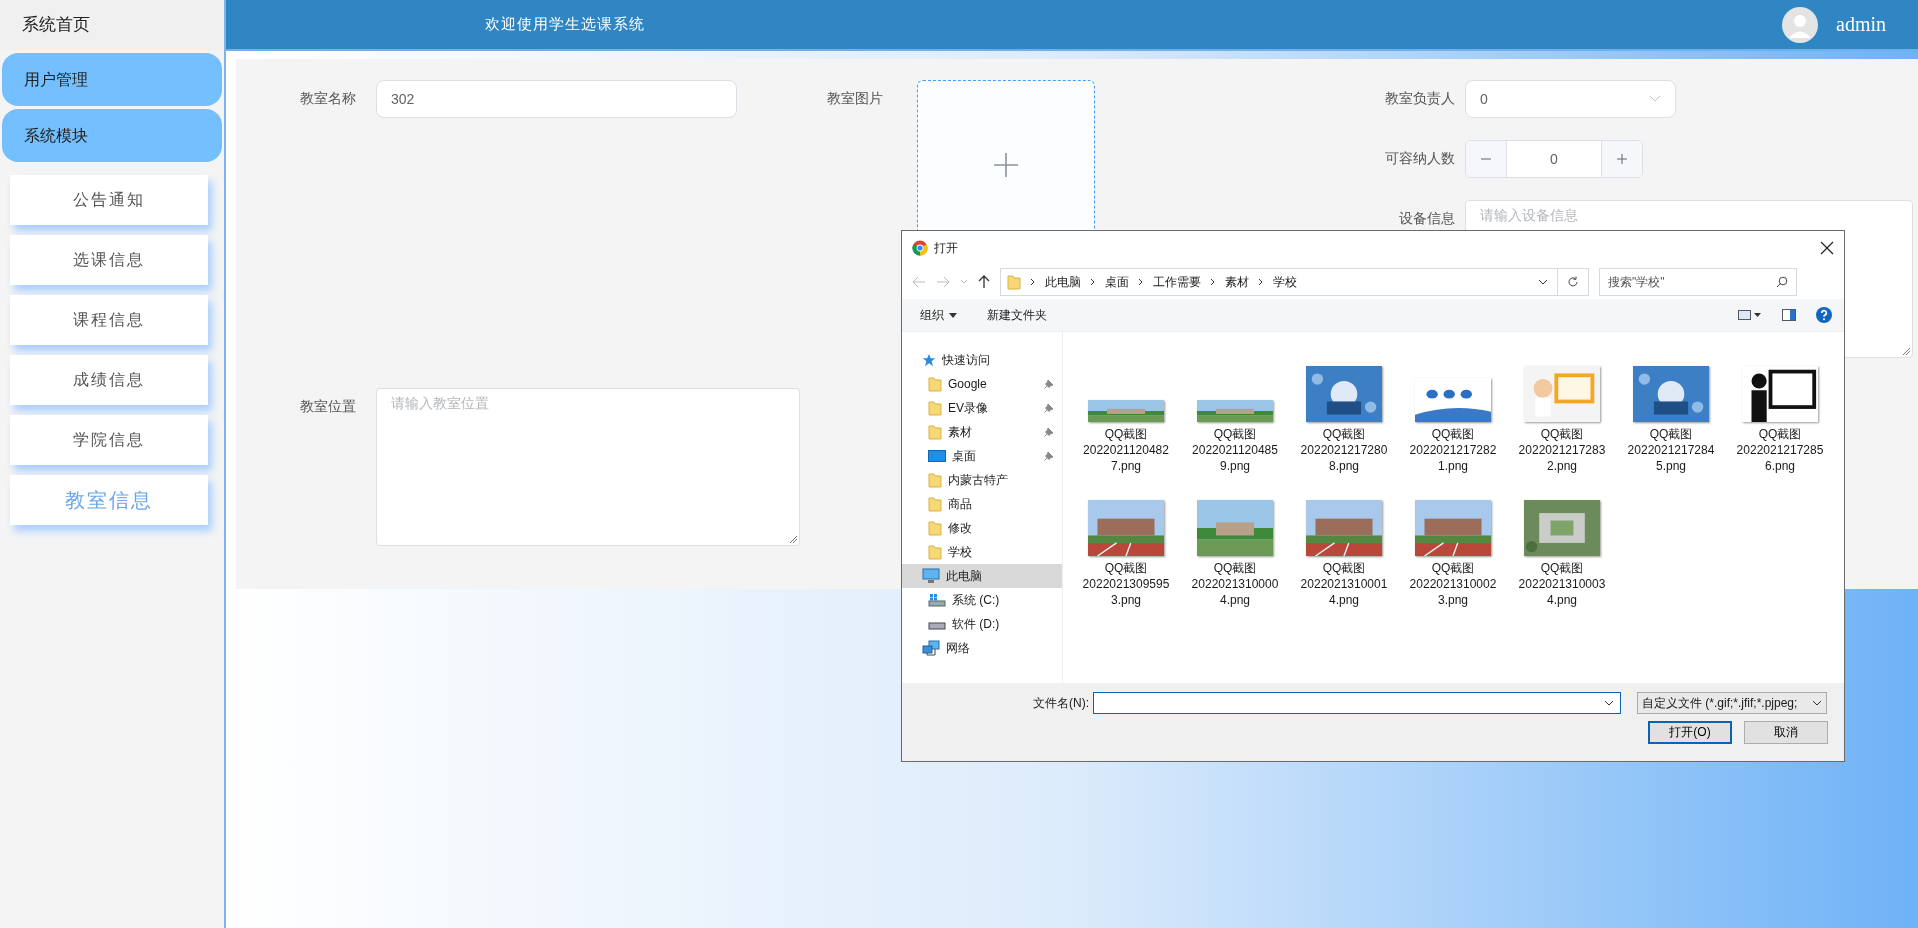 The image size is (1918, 928). What do you see at coordinates (982, 456) in the screenshot?
I see `nav-item: 桌面` at bounding box center [982, 456].